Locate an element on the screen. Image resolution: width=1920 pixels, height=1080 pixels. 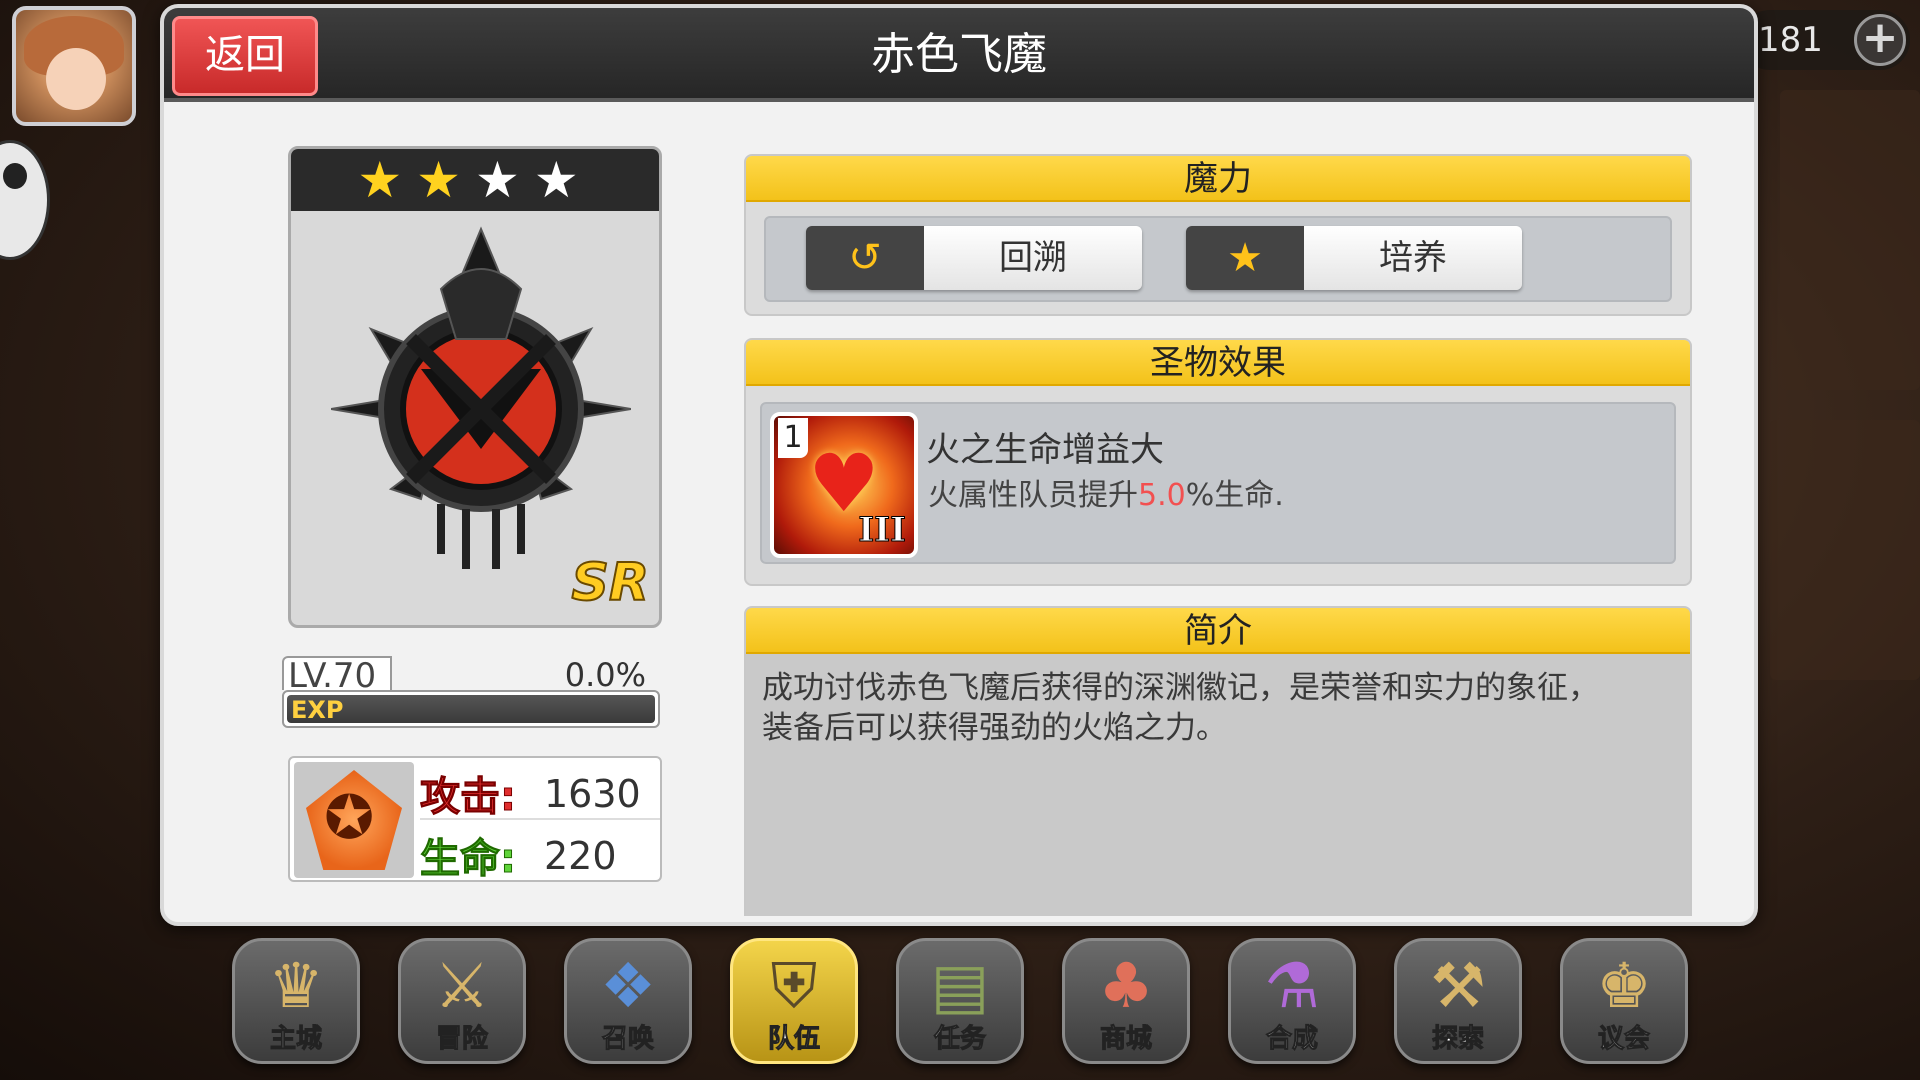
exp-bar: EXP is located at coordinates (471, 709).